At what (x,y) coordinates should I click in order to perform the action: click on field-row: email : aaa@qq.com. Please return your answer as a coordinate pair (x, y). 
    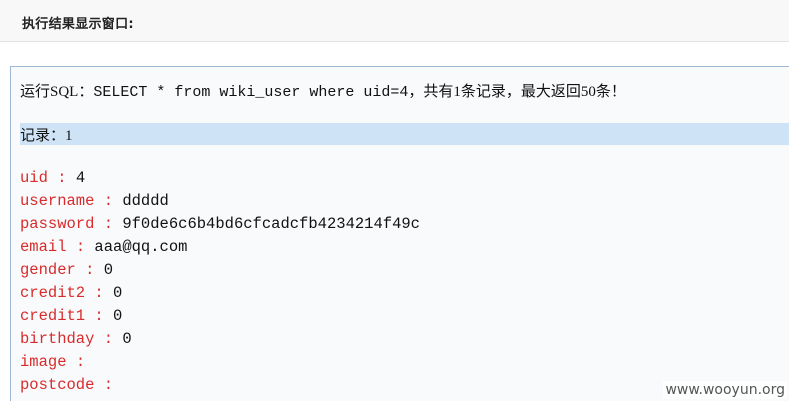
    Looking at the image, I should click on (220, 247).